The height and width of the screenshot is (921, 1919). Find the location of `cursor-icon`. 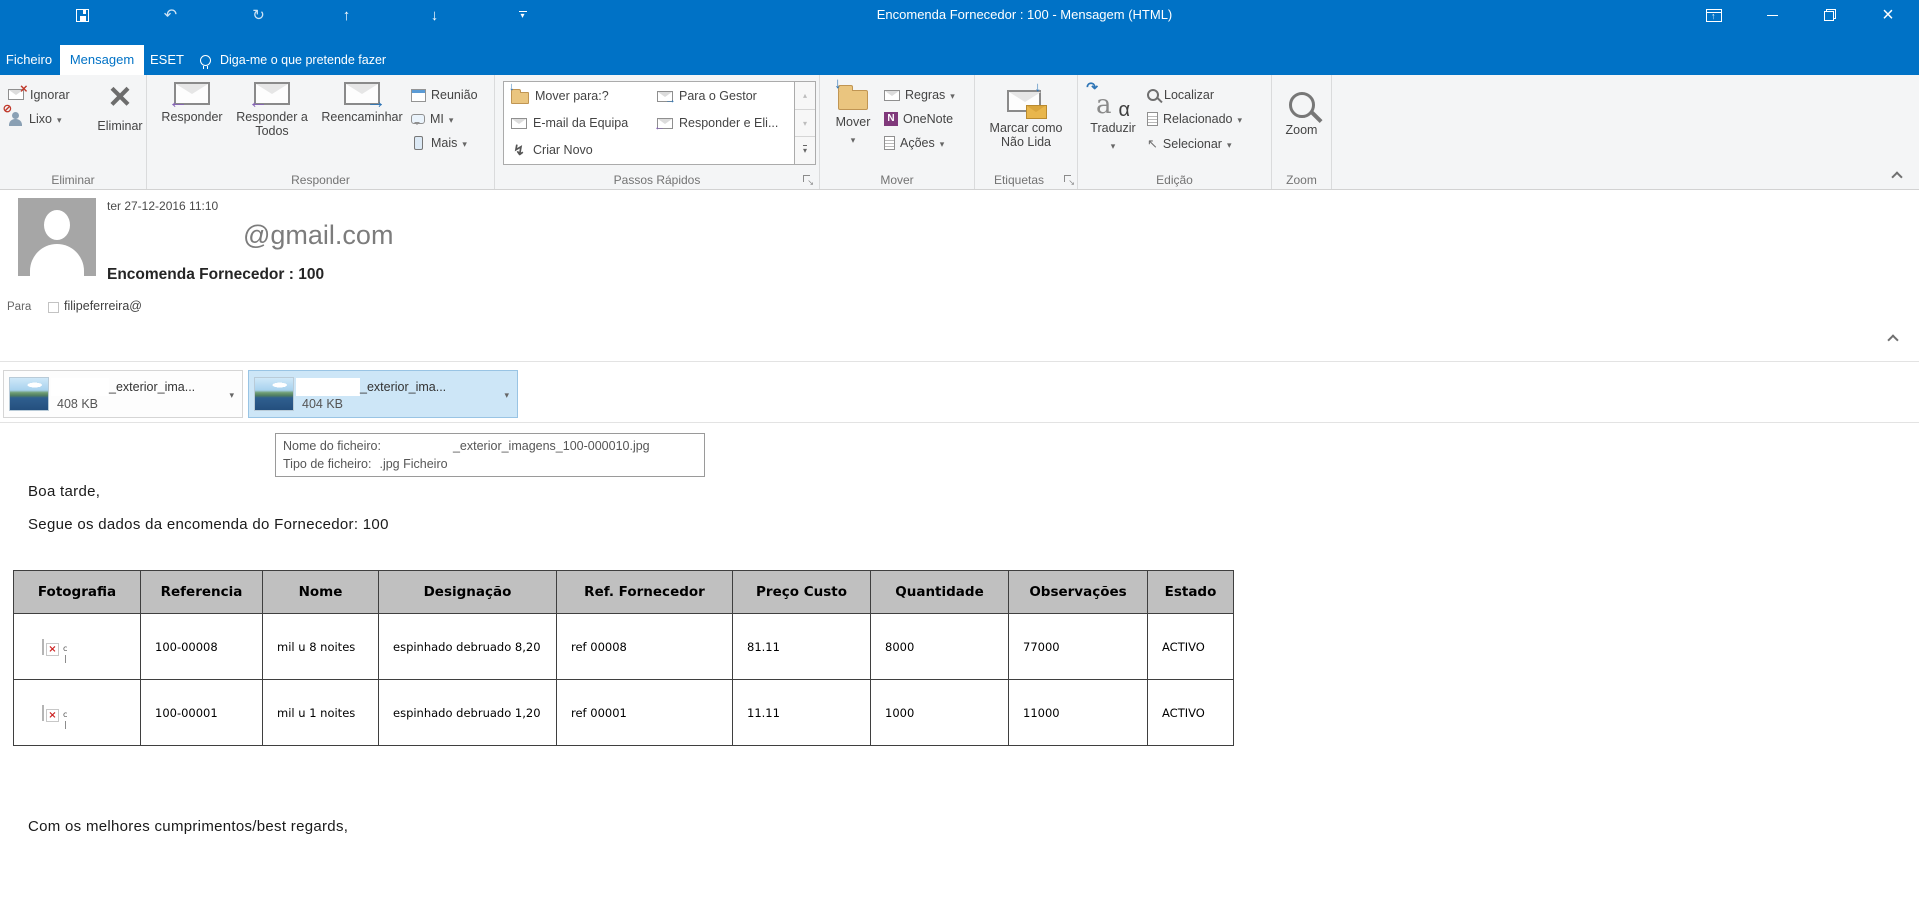

cursor-icon is located at coordinates (1152, 144).